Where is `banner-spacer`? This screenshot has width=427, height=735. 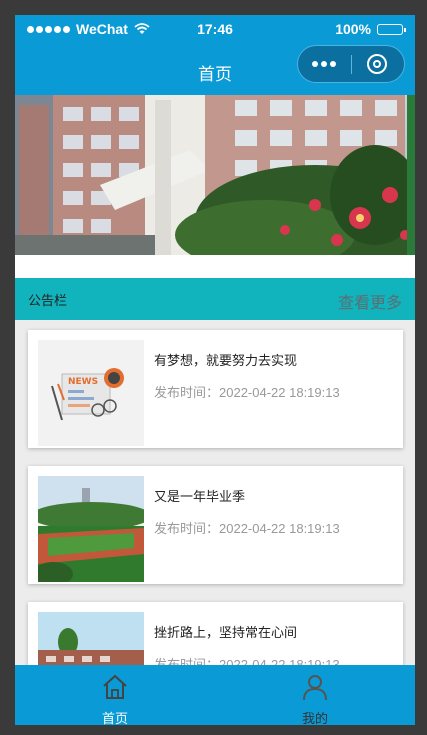 banner-spacer is located at coordinates (215, 266).